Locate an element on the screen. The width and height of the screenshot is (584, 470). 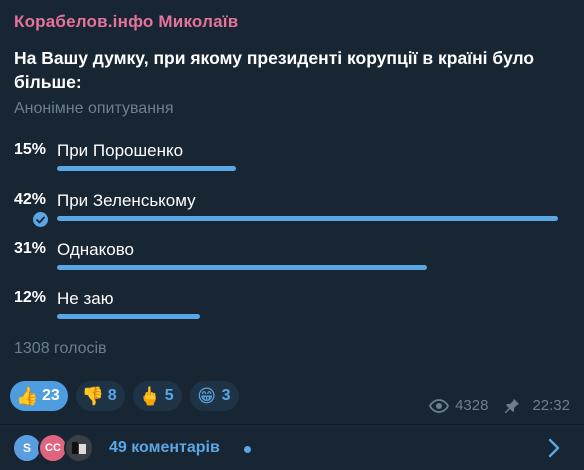
reactions-row: 👍 23 👎 8 🖕 5 😁 3 is located at coordinates (124, 396).